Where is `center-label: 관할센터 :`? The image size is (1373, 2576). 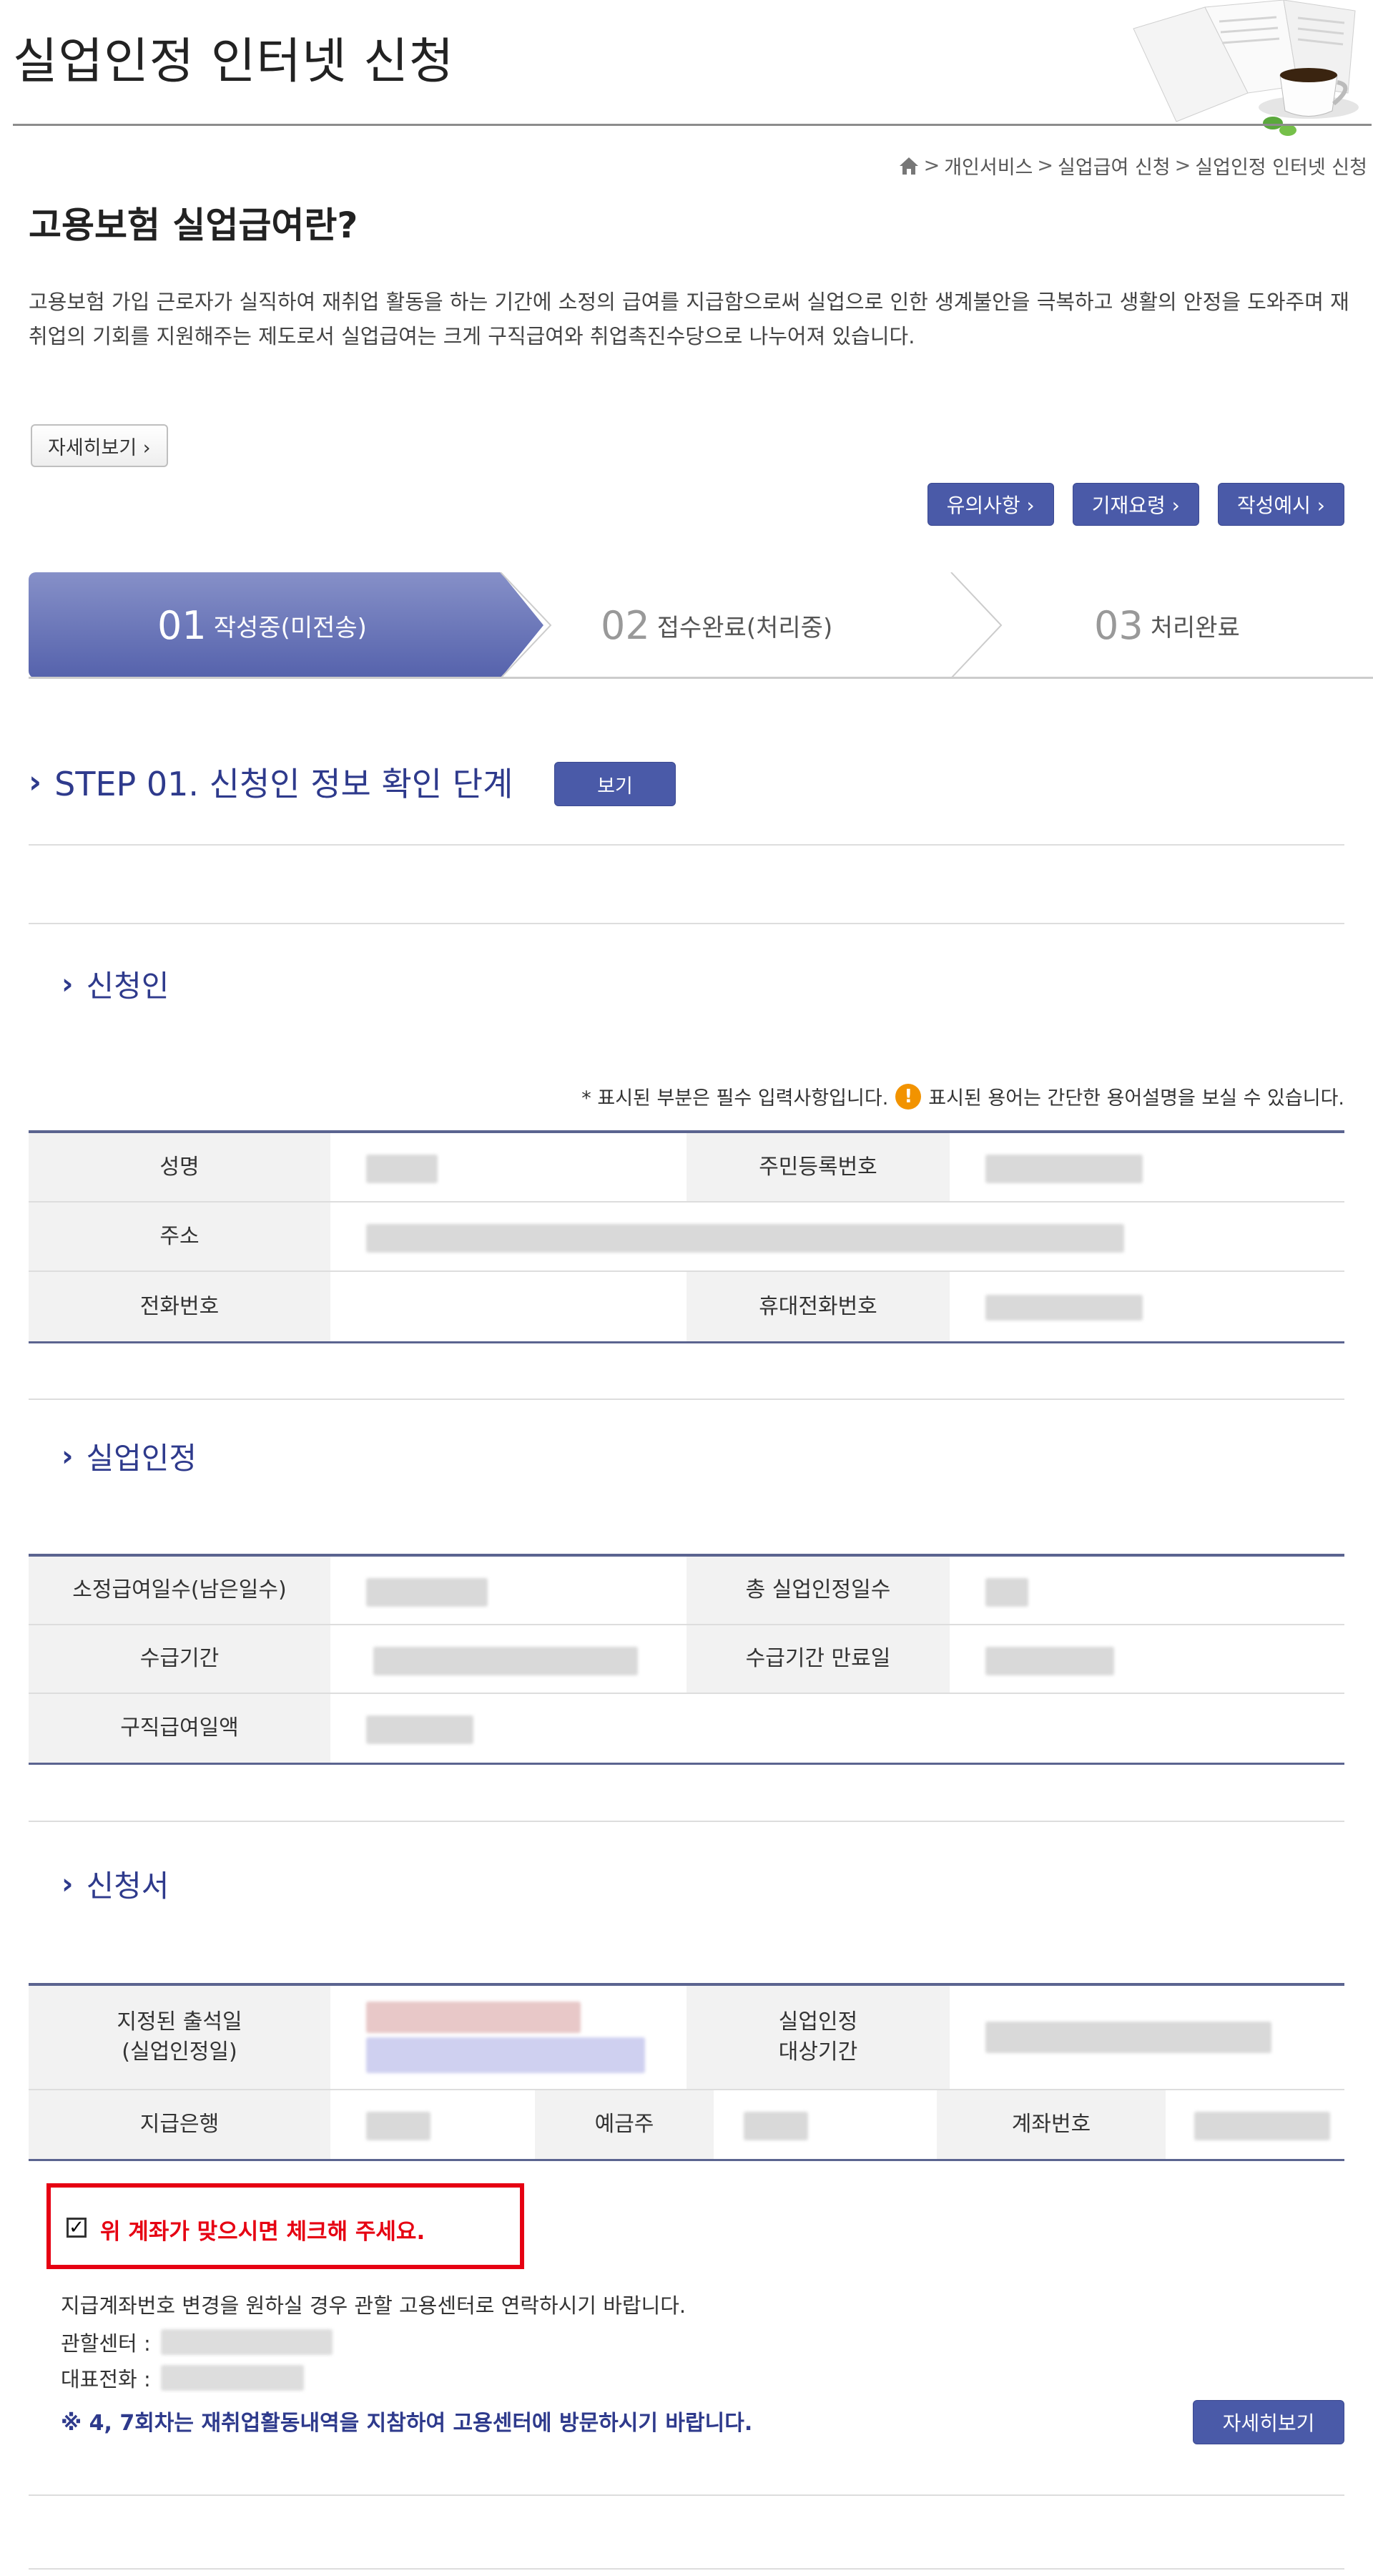 center-label: 관할센터 : is located at coordinates (106, 2343).